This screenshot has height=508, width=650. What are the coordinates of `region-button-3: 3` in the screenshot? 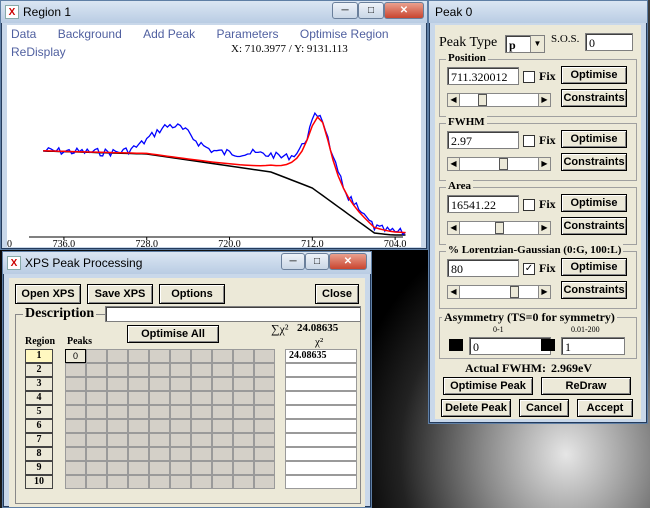 It's located at (39, 384).